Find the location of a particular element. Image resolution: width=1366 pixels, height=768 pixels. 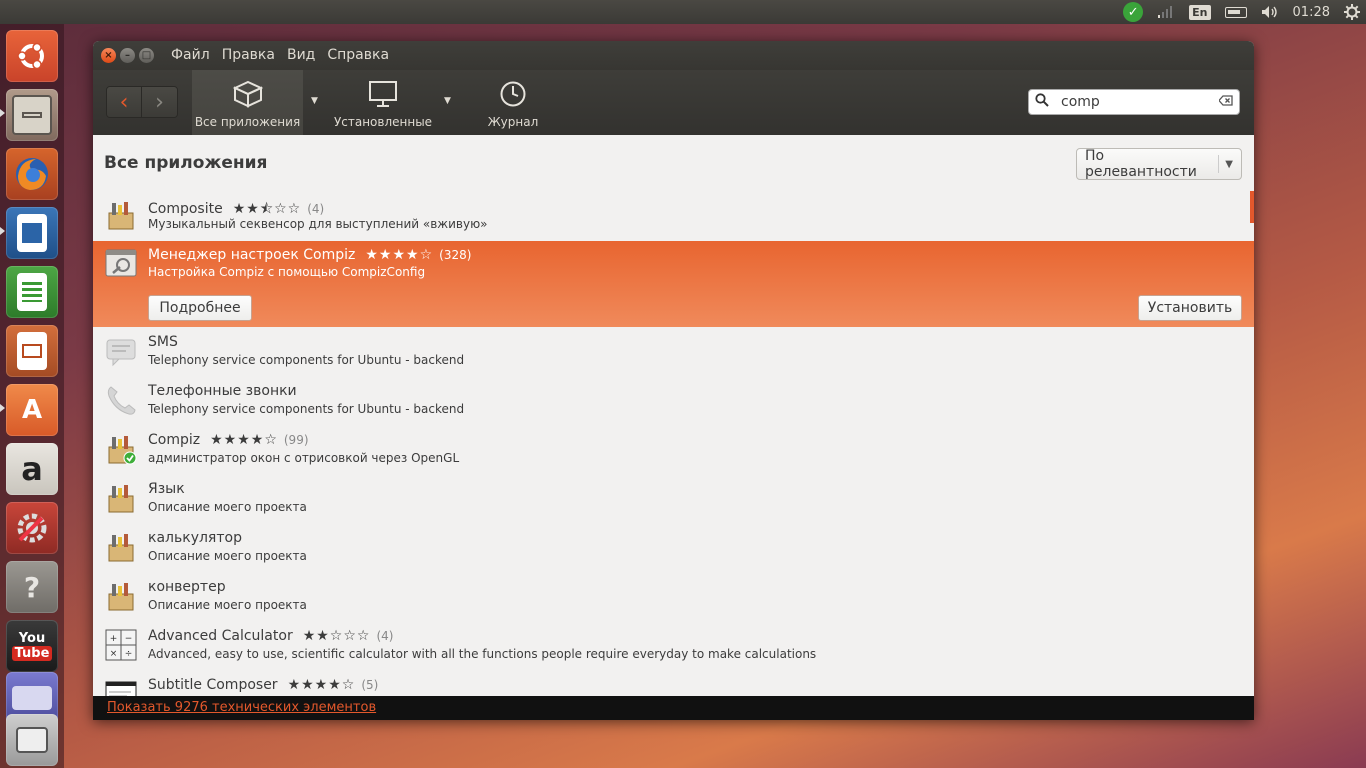

ubuntu-logo-icon is located at coordinates (30, 56).